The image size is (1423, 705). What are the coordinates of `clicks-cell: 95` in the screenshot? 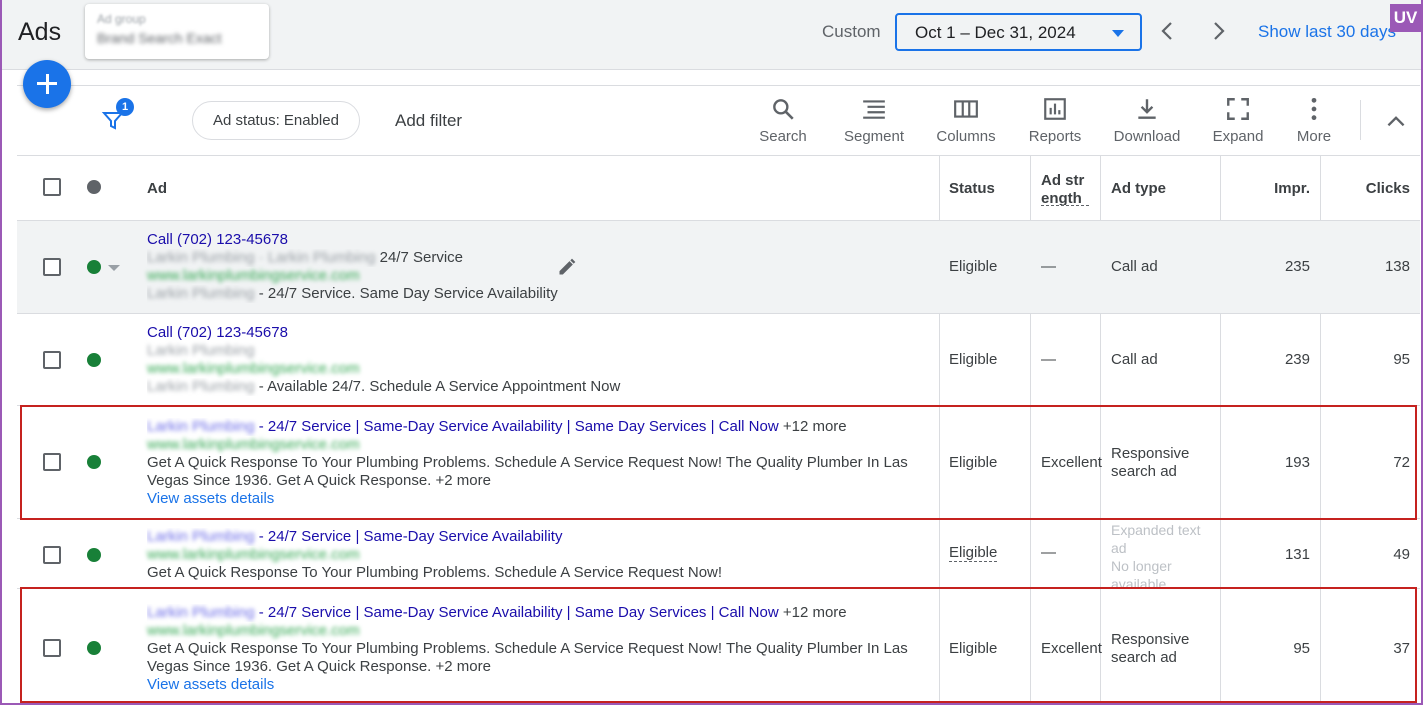 It's located at (1401, 359).